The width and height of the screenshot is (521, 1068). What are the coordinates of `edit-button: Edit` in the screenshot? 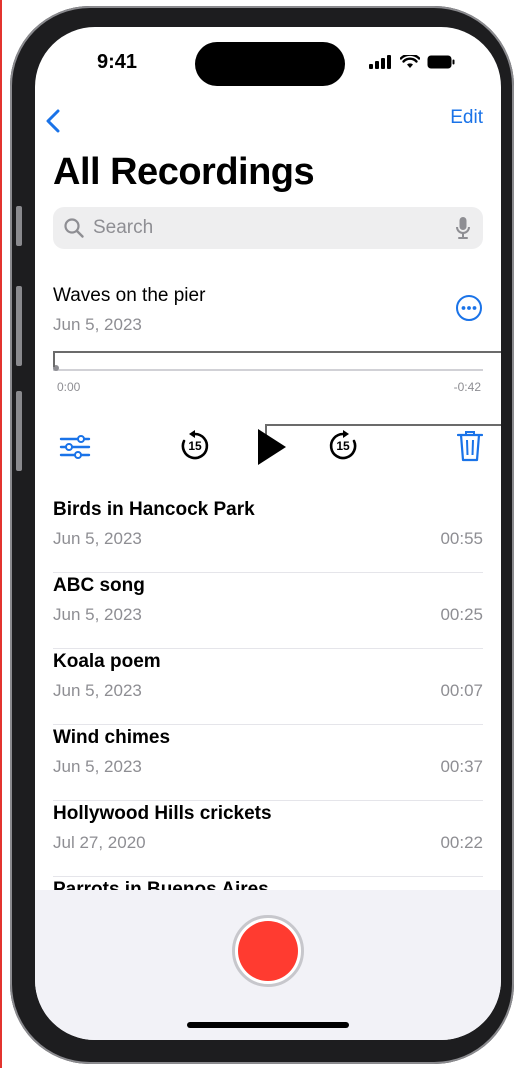 It's located at (466, 118).